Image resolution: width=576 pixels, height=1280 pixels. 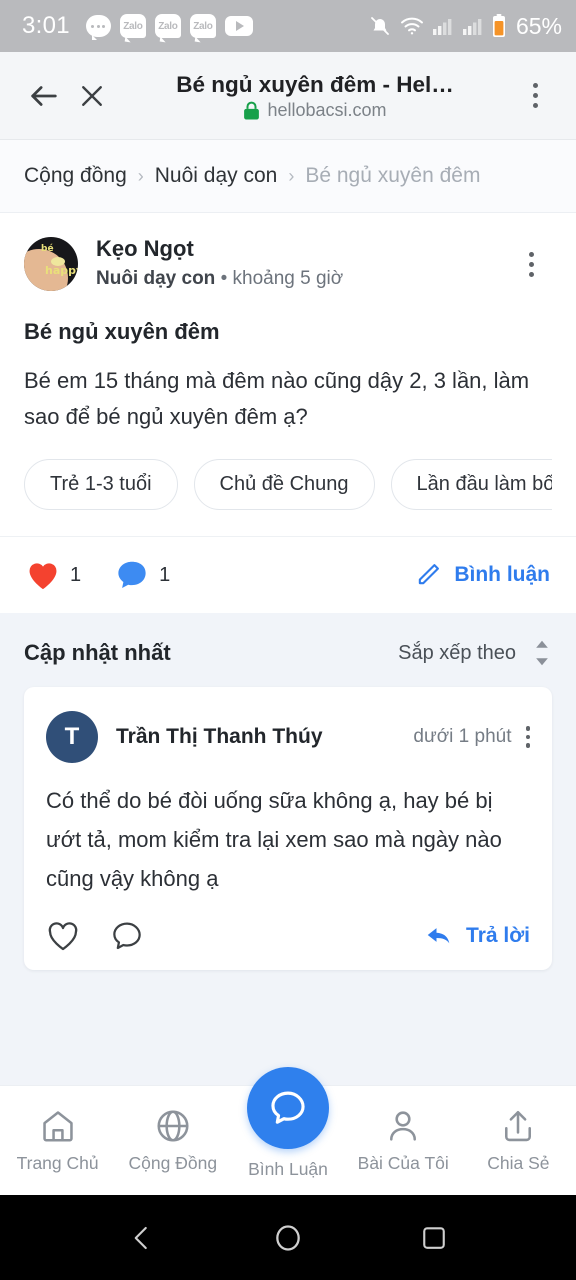 I want to click on back-button, so click(x=44, y=96).